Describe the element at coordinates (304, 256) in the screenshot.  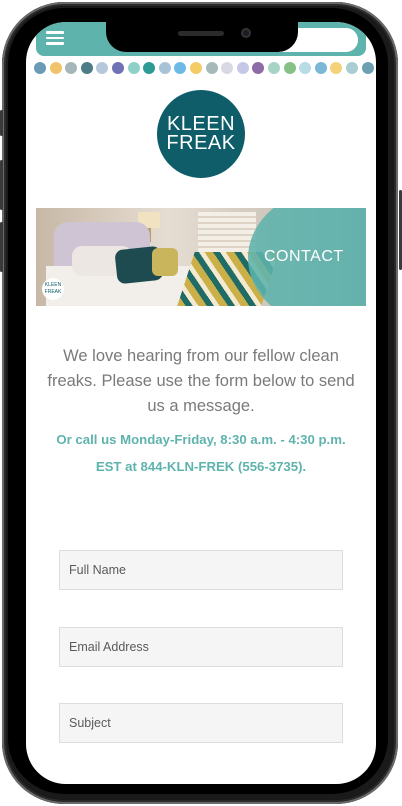
I see `banner-title: CONTACT` at that location.